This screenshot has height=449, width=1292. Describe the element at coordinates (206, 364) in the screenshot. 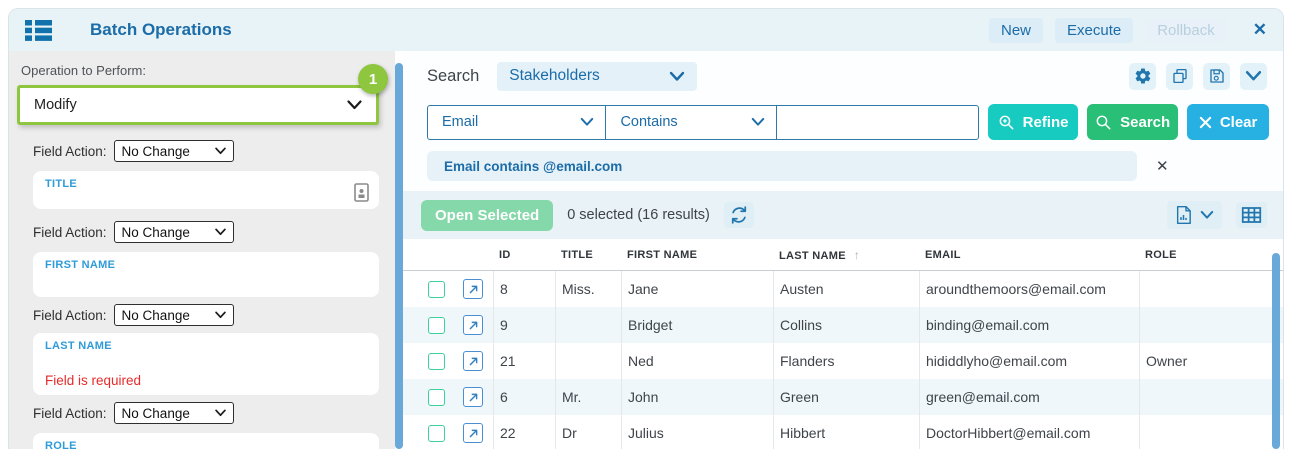

I see `last-name-field: LAST NAME Field is required` at that location.